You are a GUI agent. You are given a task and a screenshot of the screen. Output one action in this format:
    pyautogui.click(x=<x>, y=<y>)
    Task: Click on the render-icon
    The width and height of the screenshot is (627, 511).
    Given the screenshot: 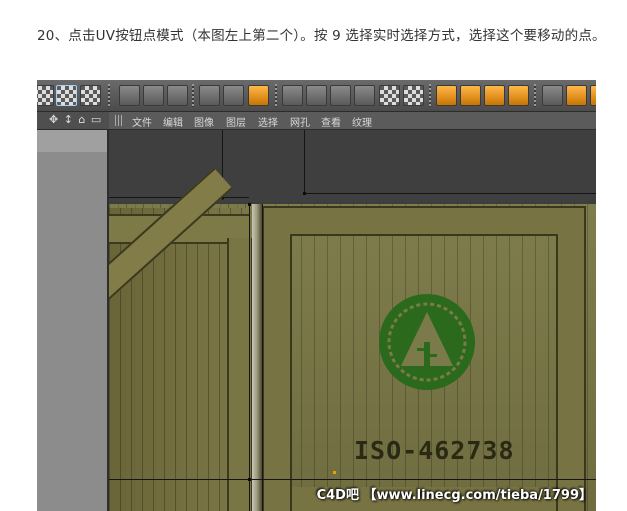 What is the action you would take?
    pyautogui.click(x=552, y=95)
    